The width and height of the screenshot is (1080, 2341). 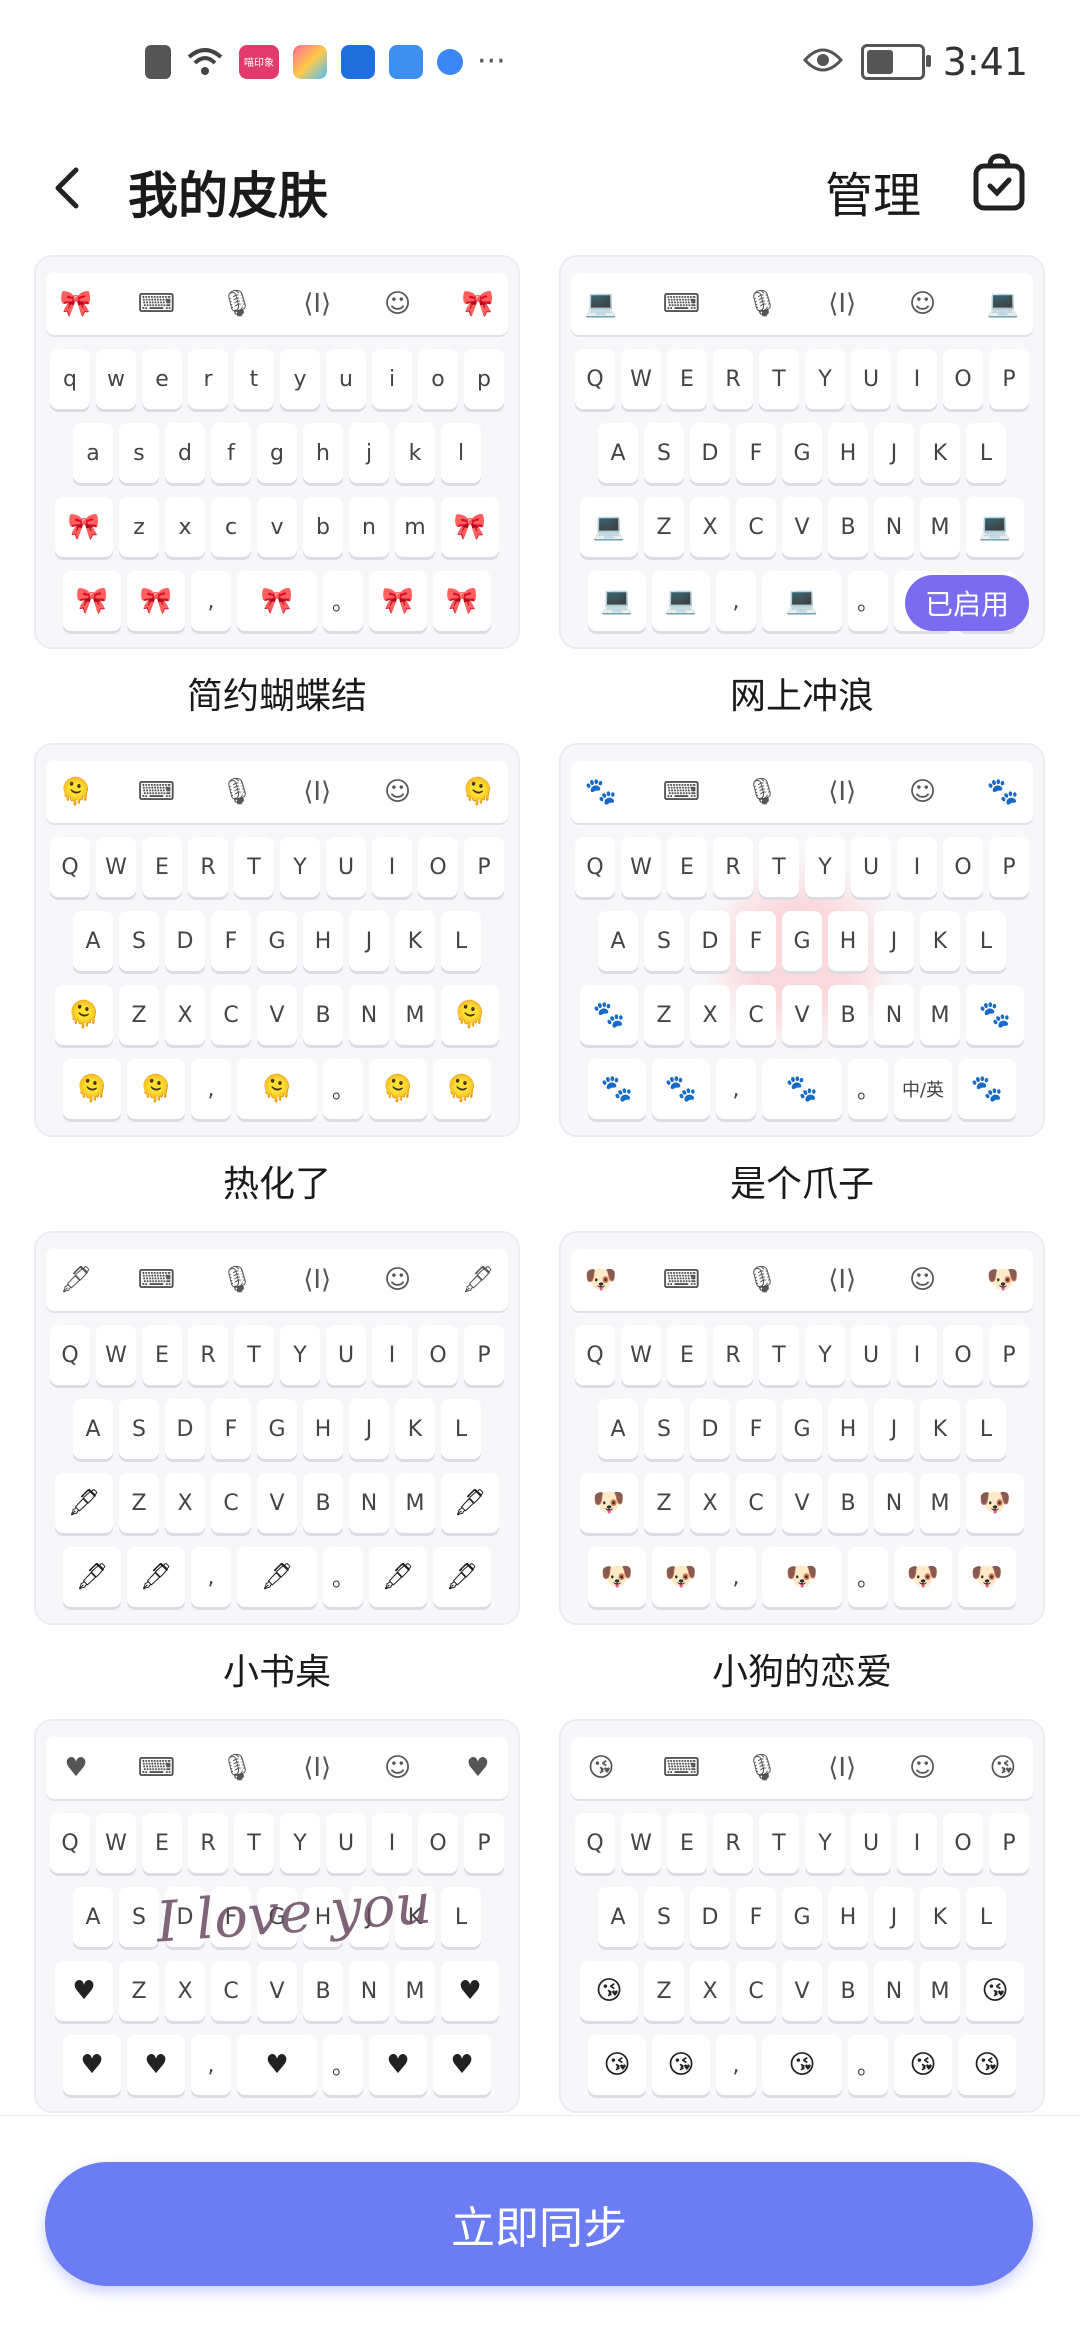 What do you see at coordinates (415, 527) in the screenshot?
I see `key: m` at bounding box center [415, 527].